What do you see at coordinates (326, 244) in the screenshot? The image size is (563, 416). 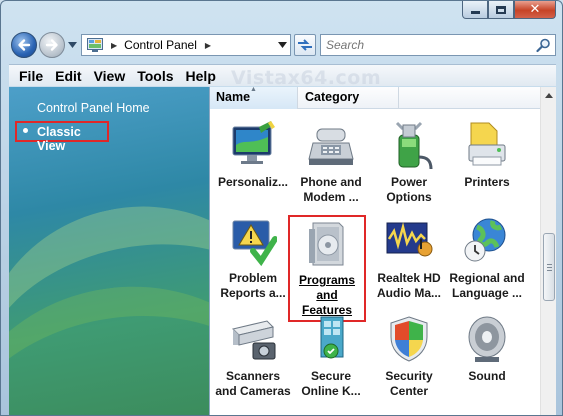 I see `programs-features-icon` at bounding box center [326, 244].